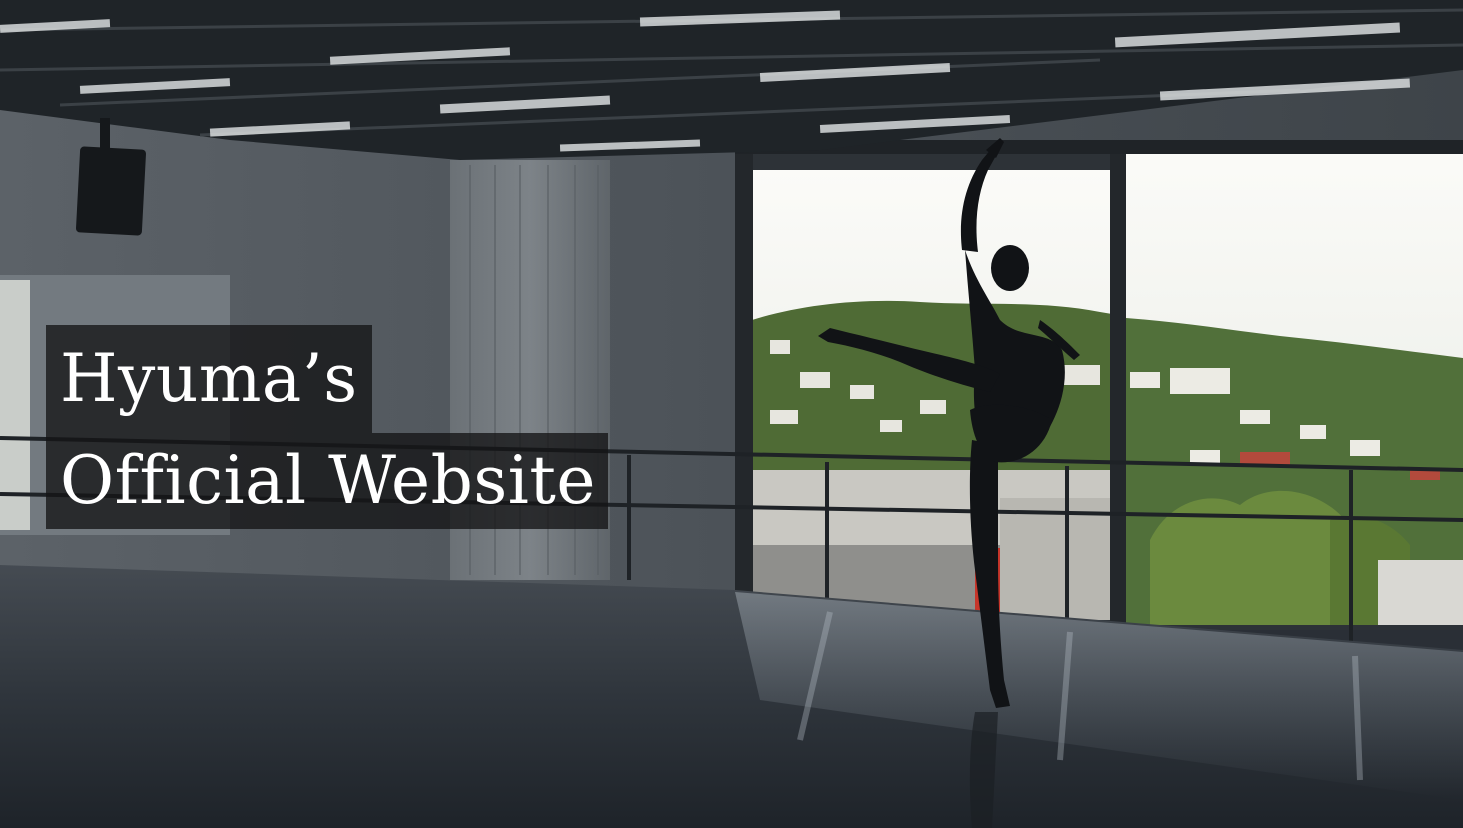 The height and width of the screenshot is (828, 1463). What do you see at coordinates (209, 379) in the screenshot?
I see `site-title-line-1: Hyuma’s` at bounding box center [209, 379].